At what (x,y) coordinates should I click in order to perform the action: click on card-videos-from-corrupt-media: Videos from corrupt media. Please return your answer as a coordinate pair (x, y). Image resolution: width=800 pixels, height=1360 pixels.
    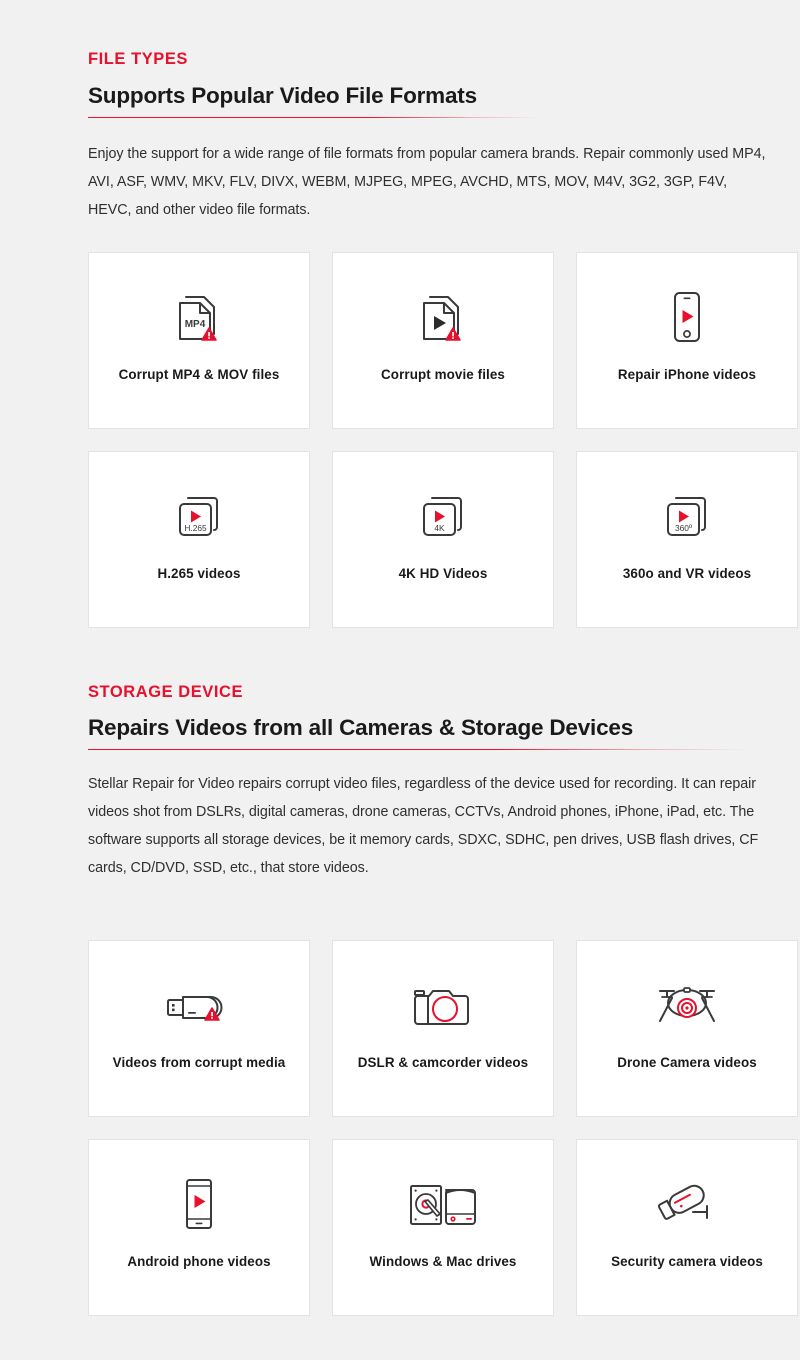
    Looking at the image, I should click on (199, 1028).